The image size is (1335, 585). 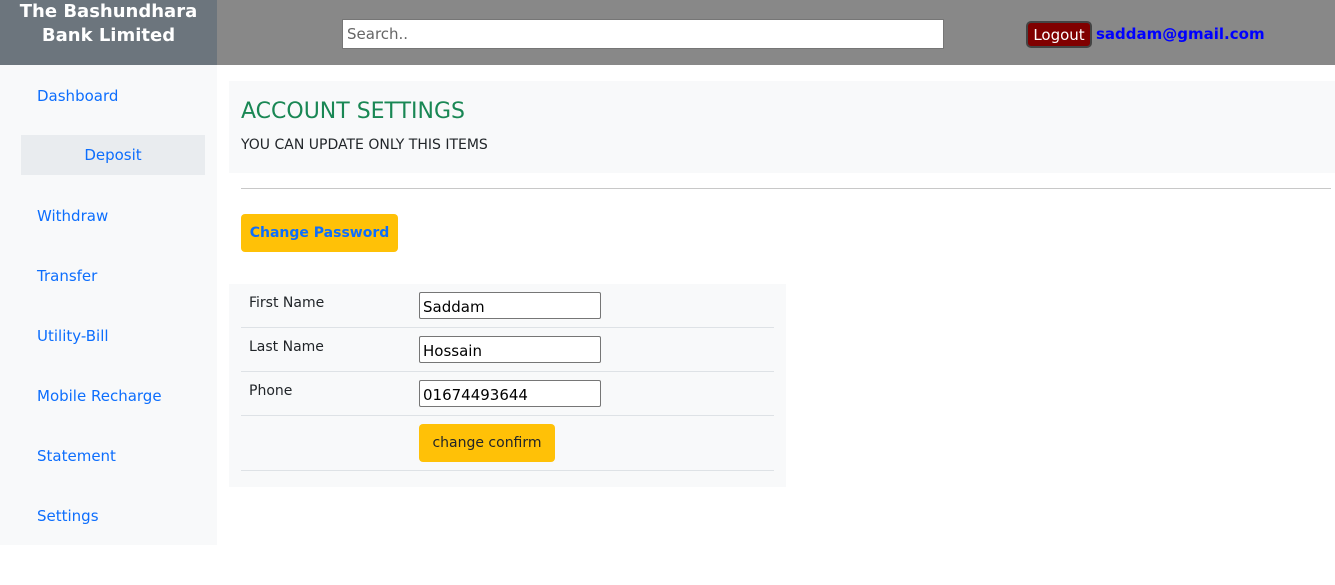 What do you see at coordinates (271, 391) in the screenshot?
I see `phone-label: Phone` at bounding box center [271, 391].